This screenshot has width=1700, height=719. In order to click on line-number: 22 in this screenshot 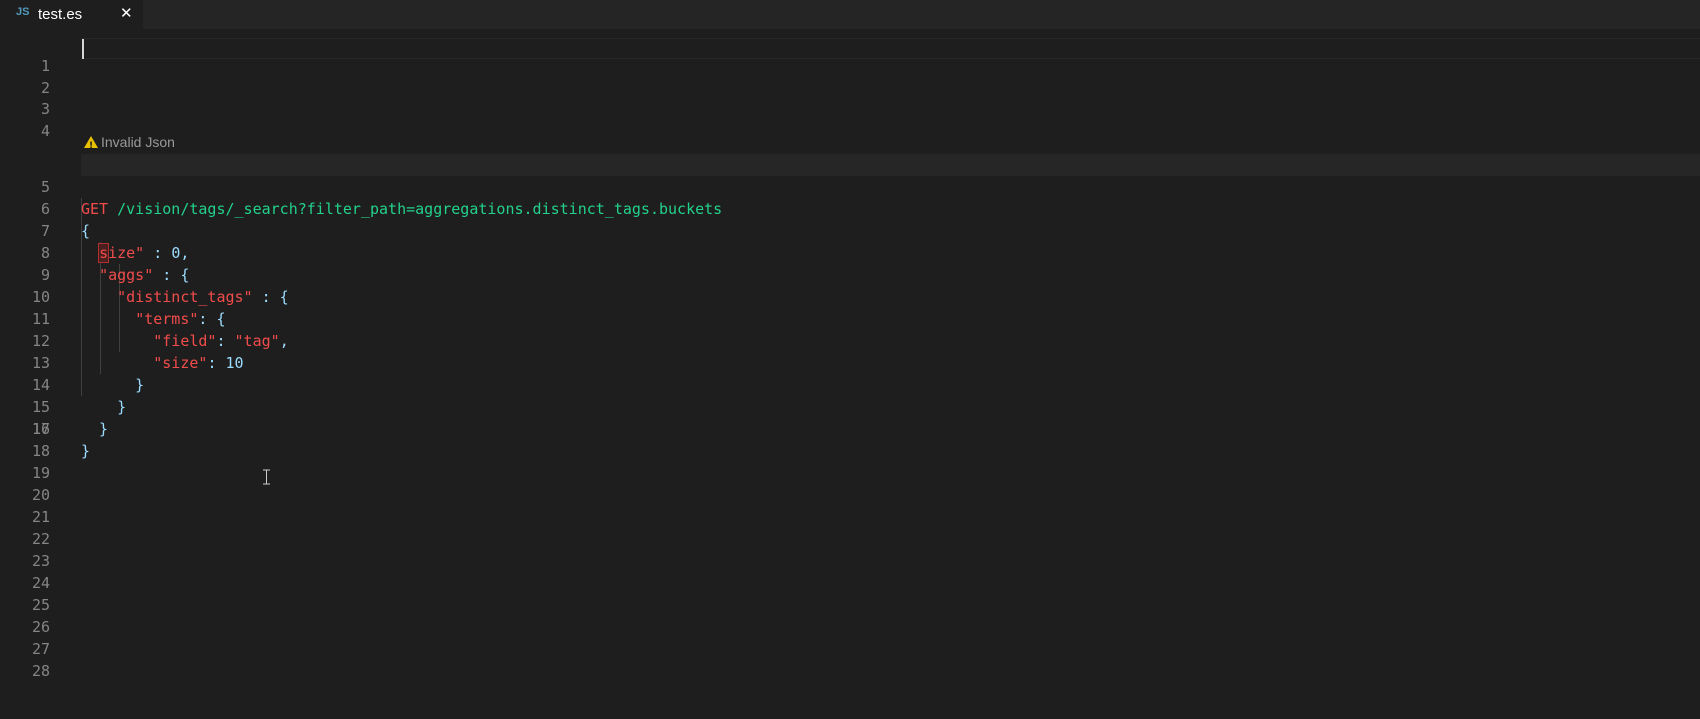, I will do `click(40, 539)`.